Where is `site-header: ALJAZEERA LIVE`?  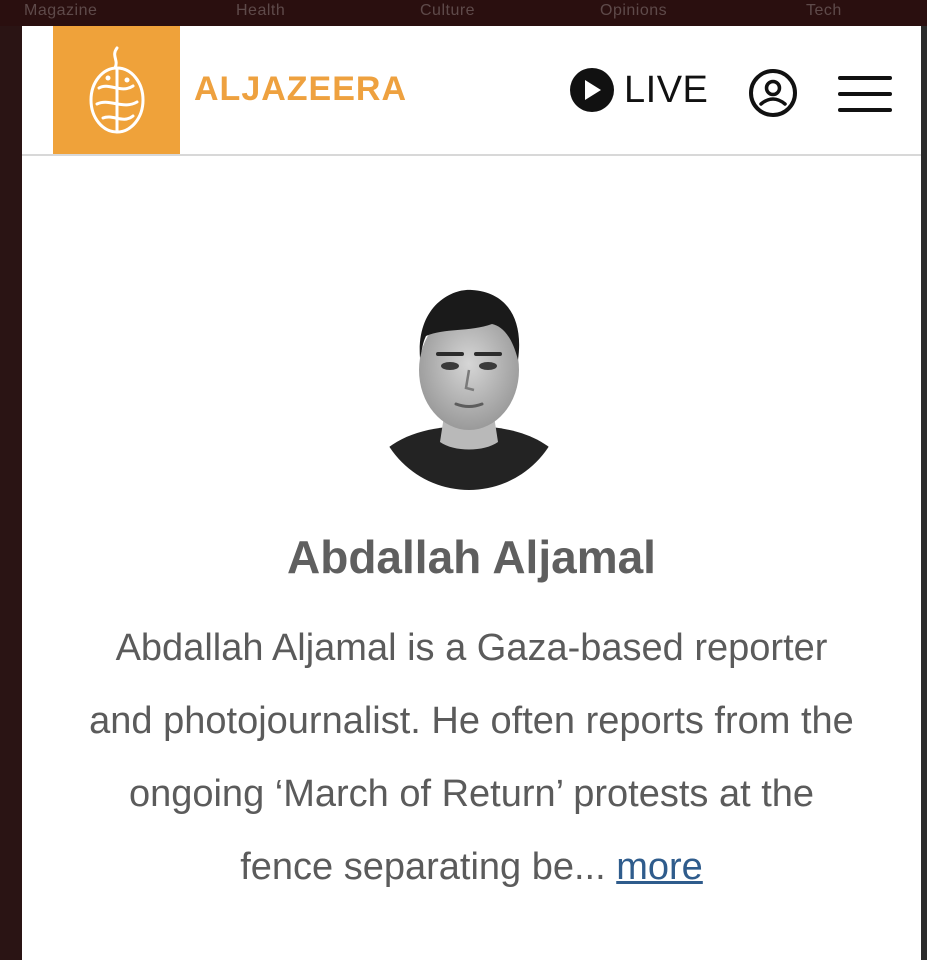 site-header: ALJAZEERA LIVE is located at coordinates (471, 91).